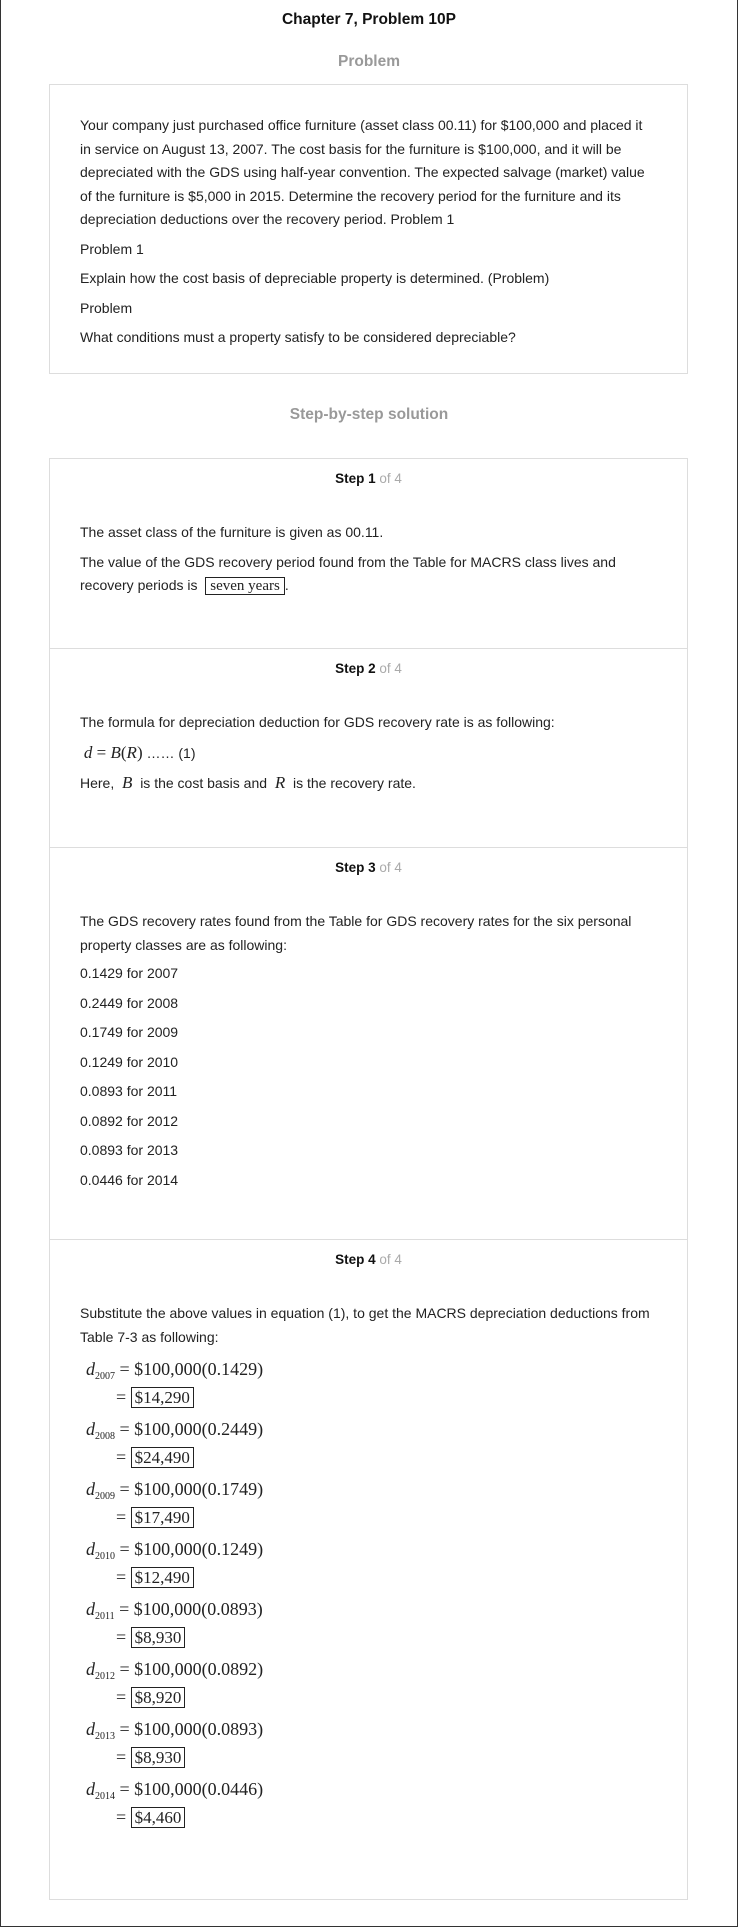 The width and height of the screenshot is (738, 1928). Describe the element at coordinates (139, 752) in the screenshot. I see `formula: d = B(R) …… (1)` at that location.